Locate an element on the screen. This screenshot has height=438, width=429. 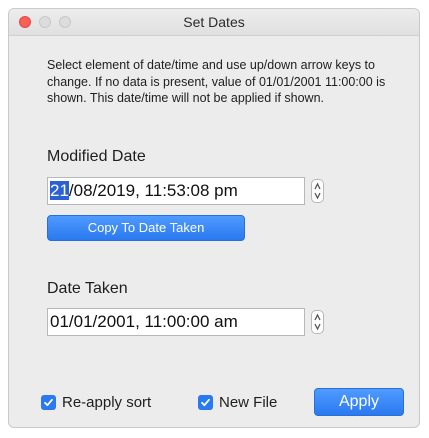
modified-date-remainder: /08/2019, 11:53:08 pm is located at coordinates (153, 190).